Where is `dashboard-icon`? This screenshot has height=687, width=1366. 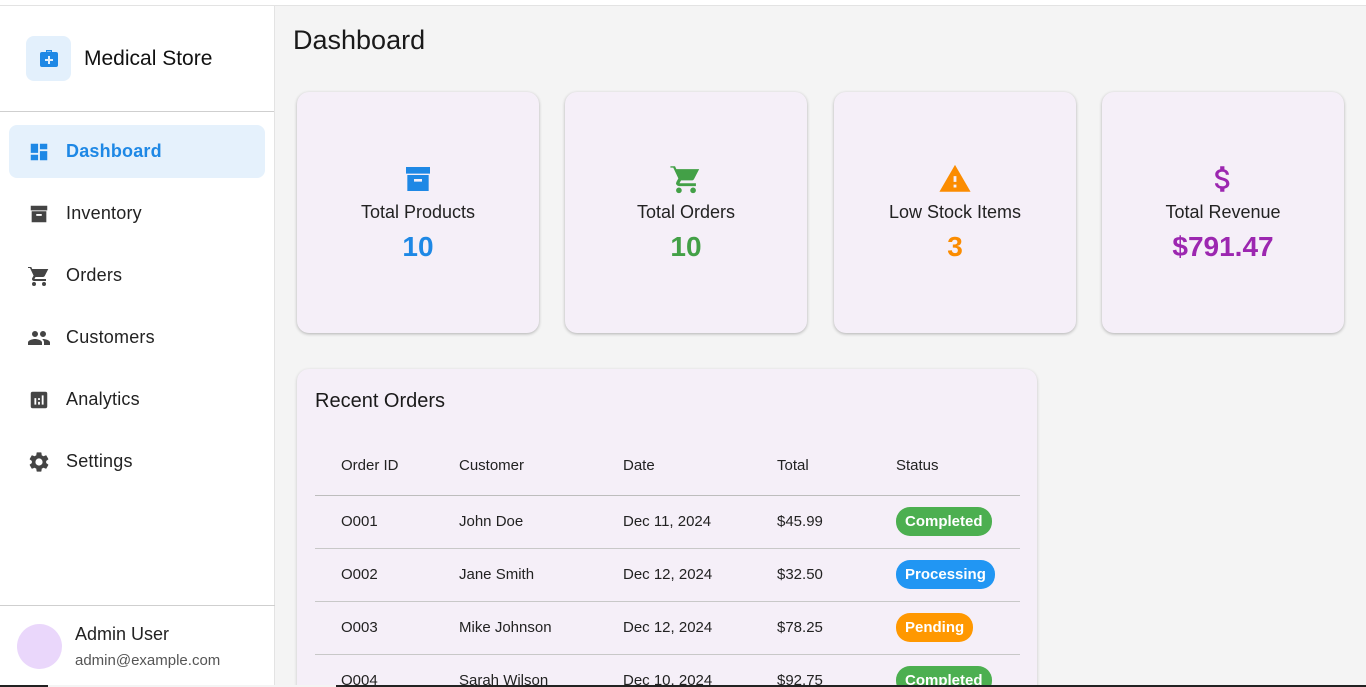
dashboard-icon is located at coordinates (39, 152).